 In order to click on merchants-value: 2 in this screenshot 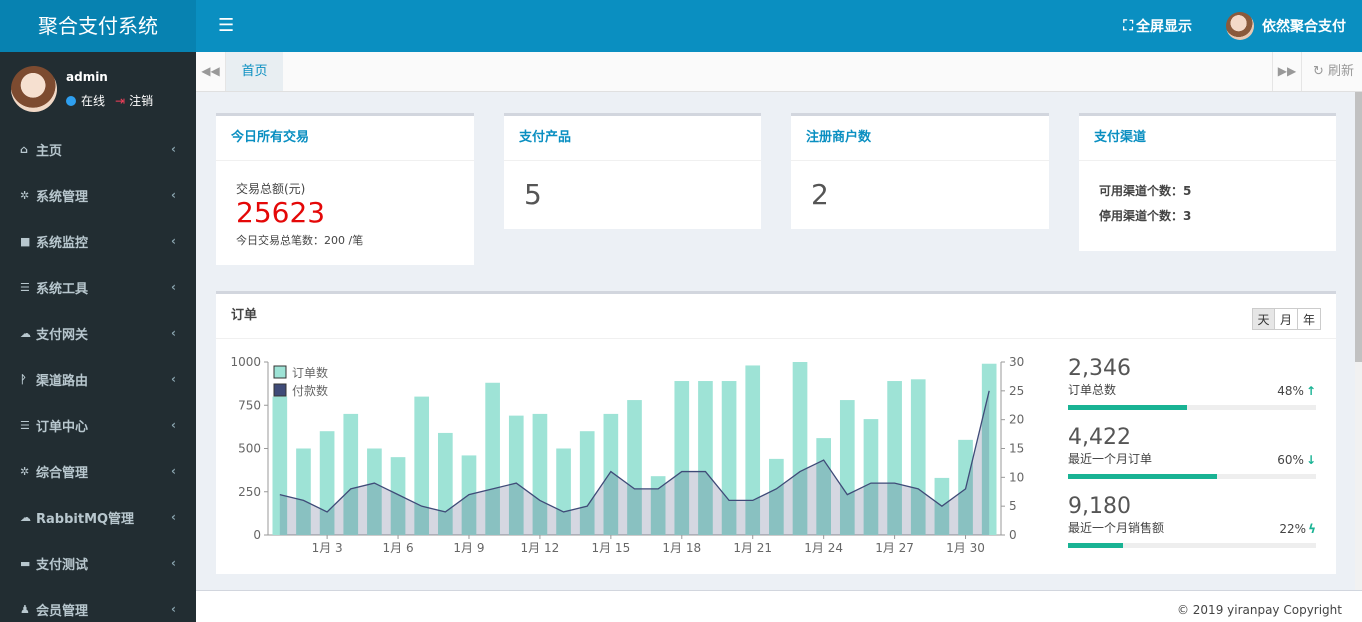, I will do `click(820, 194)`.